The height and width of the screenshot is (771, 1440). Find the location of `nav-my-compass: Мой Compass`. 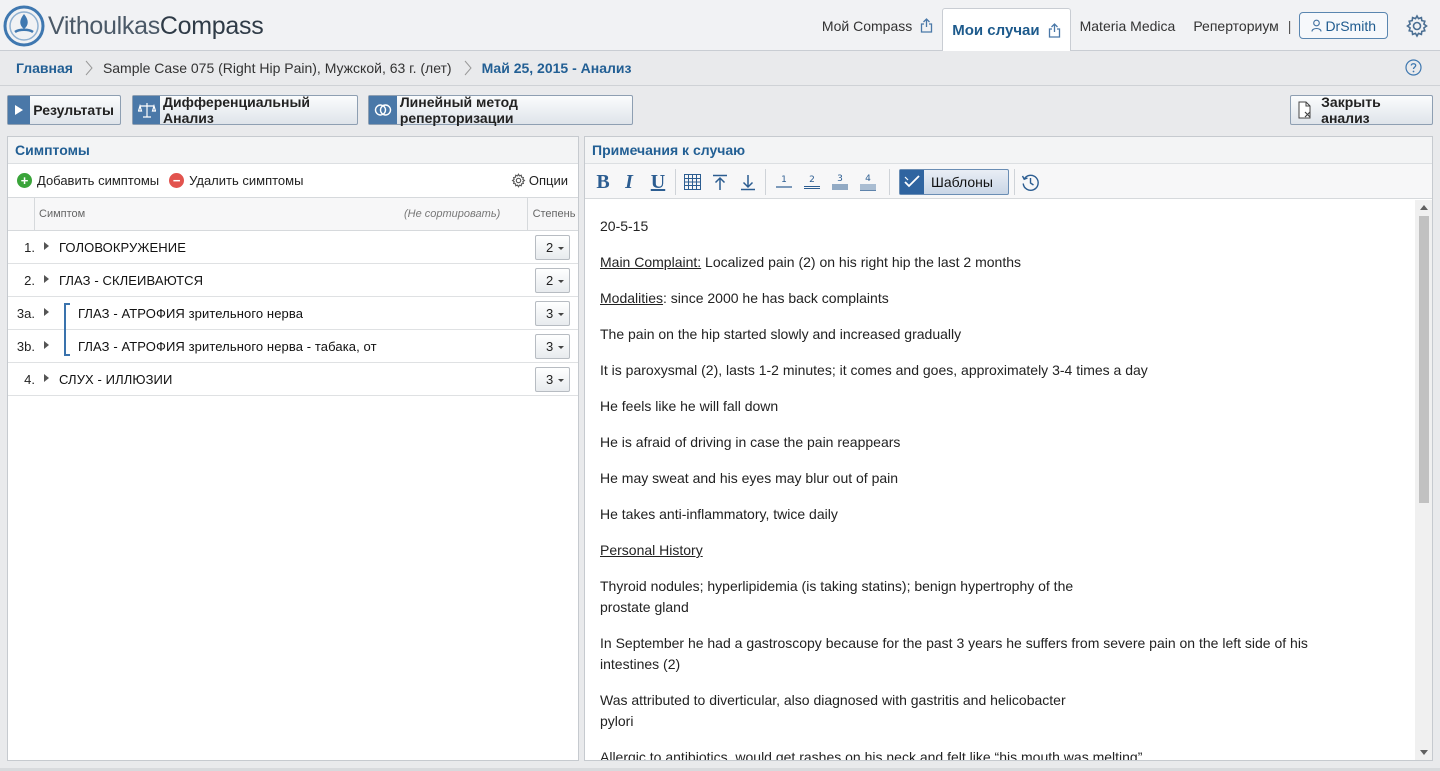

nav-my-compass: Мой Compass is located at coordinates (877, 25).